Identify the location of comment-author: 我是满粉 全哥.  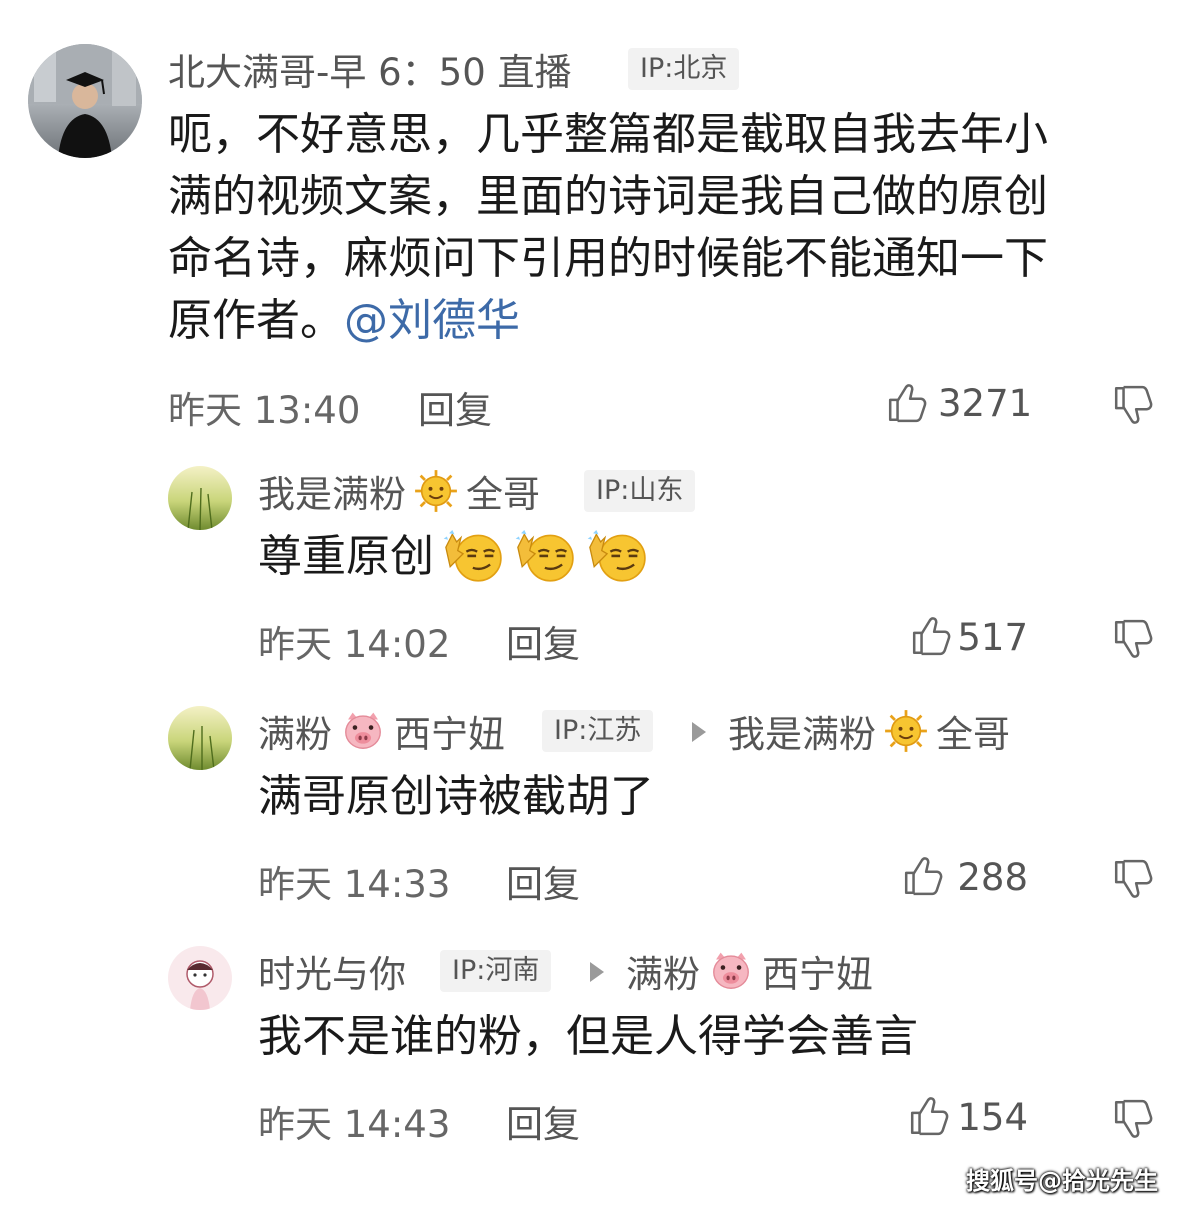
(399, 491).